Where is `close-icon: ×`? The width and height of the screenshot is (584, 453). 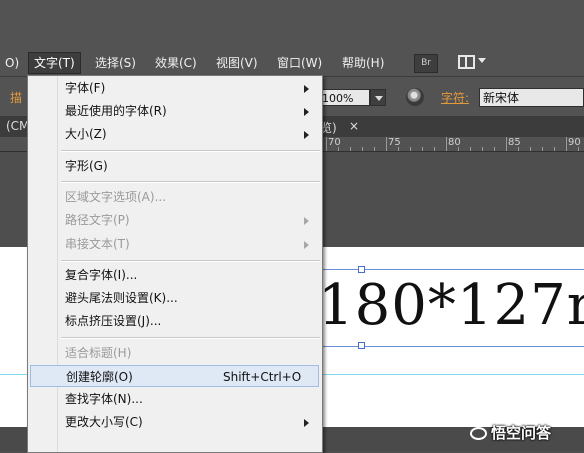
close-icon: × is located at coordinates (354, 126).